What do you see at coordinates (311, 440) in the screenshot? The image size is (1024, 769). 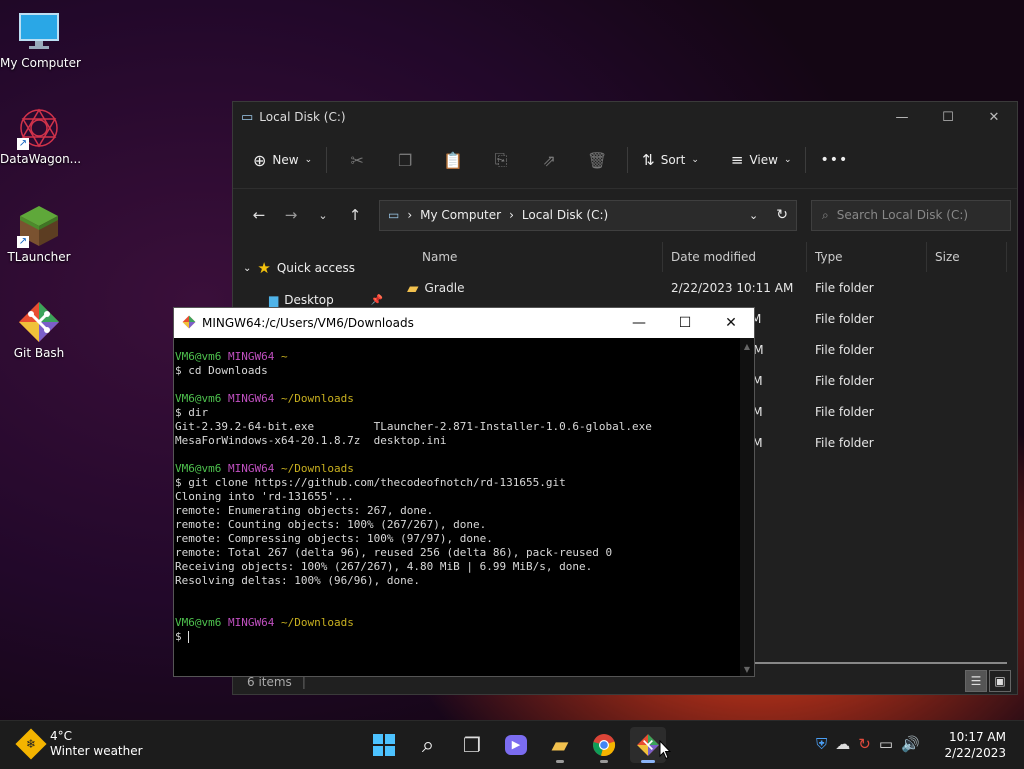 I see `terminal-output-line: MesaForWindows-x64-20.1.8.7z desktop.ini` at bounding box center [311, 440].